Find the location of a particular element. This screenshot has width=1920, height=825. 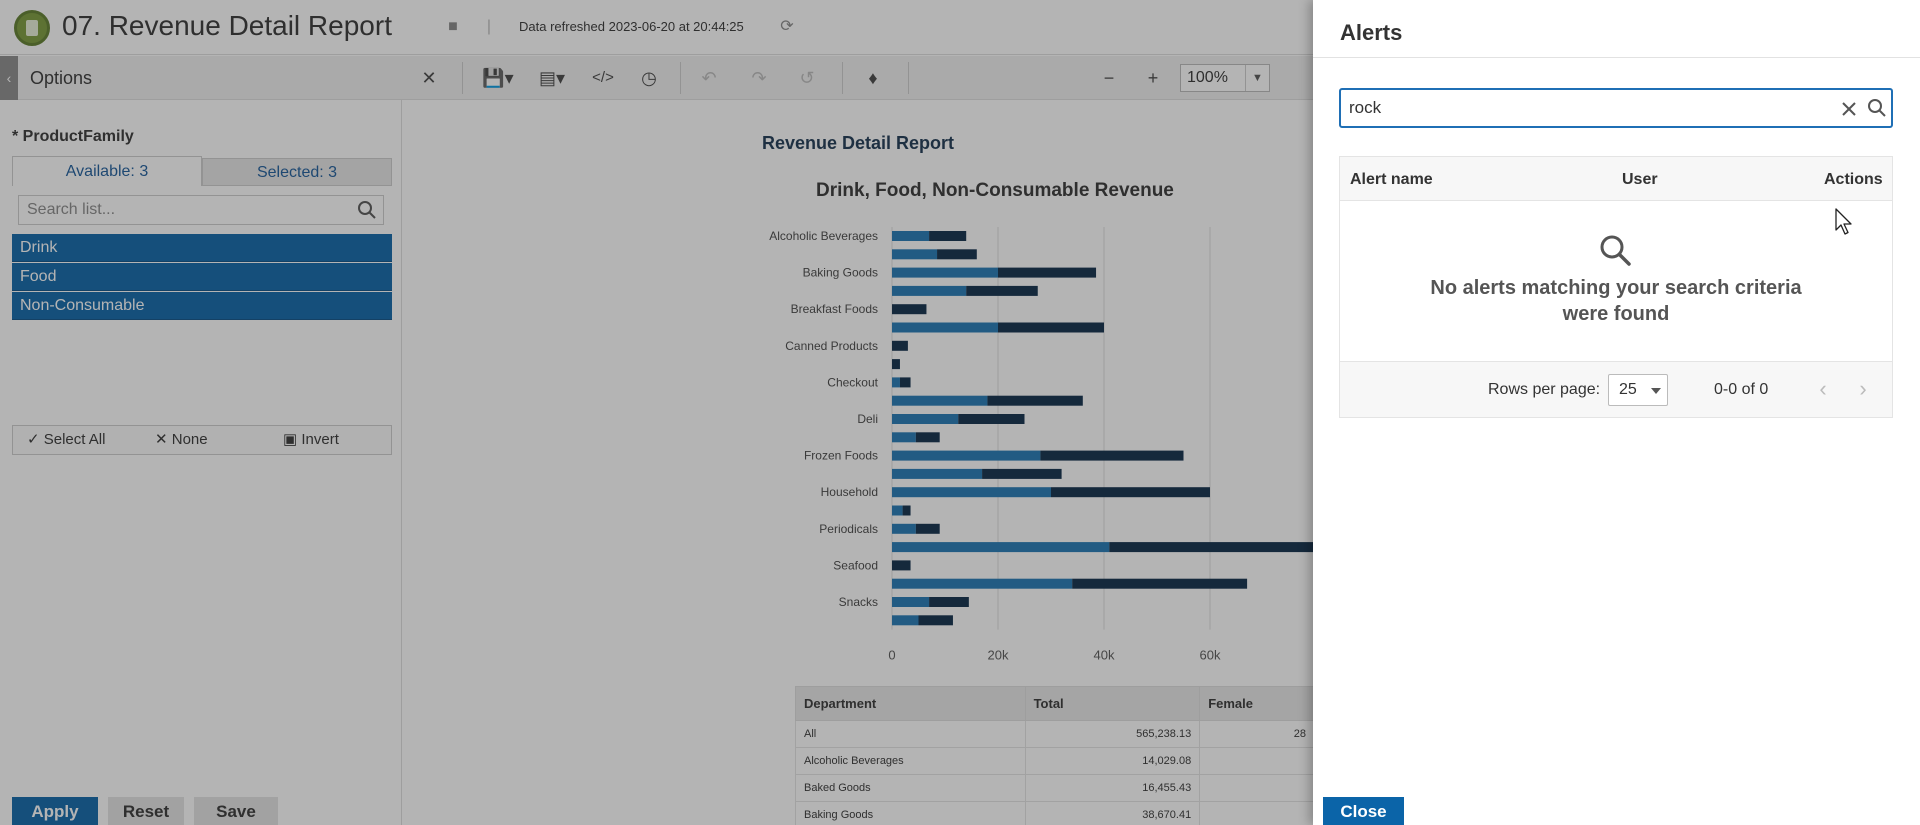

close-button: Close is located at coordinates (1363, 811).